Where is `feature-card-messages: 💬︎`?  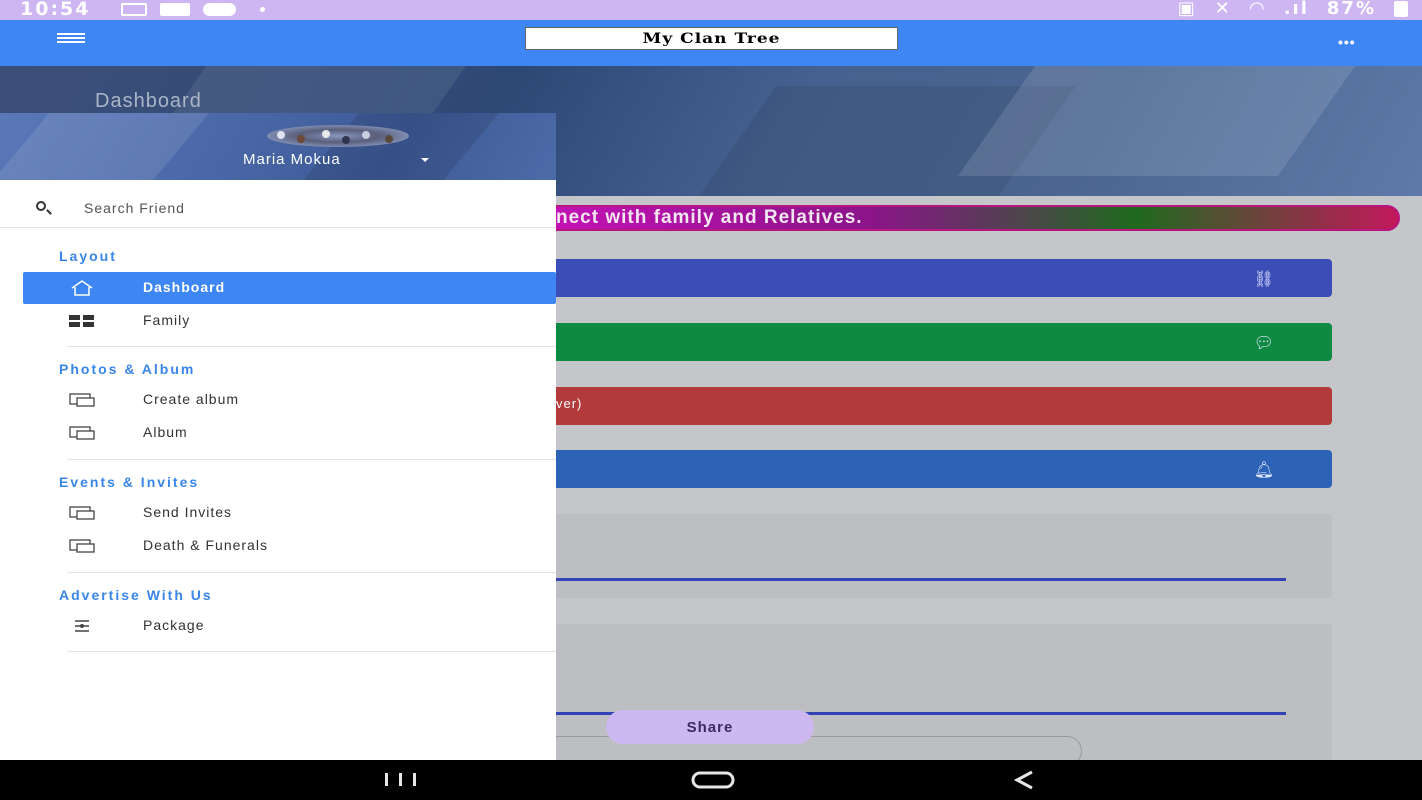
feature-card-messages: 💬︎ is located at coordinates (926, 342).